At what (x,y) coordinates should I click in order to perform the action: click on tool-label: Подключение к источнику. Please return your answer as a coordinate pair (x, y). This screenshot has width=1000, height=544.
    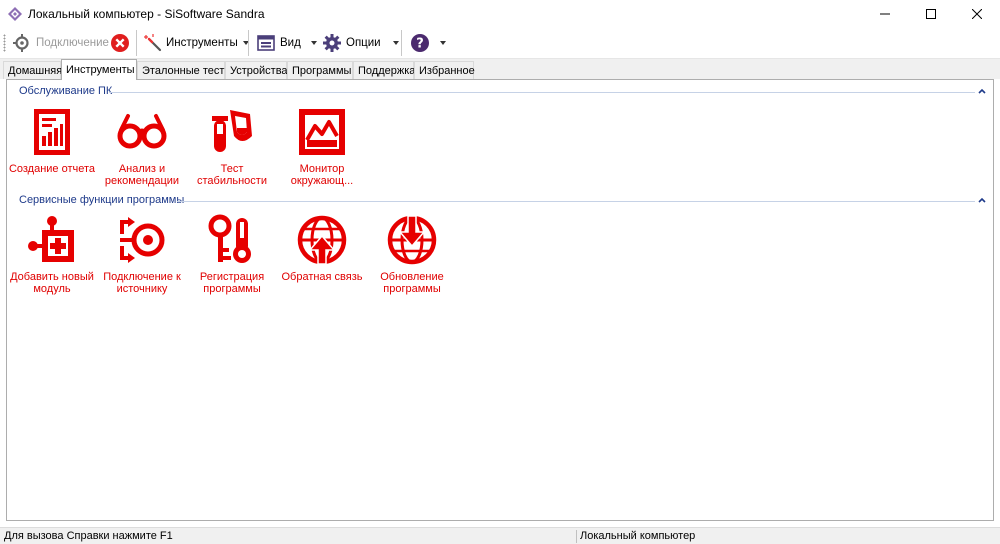
    Looking at the image, I should click on (142, 283).